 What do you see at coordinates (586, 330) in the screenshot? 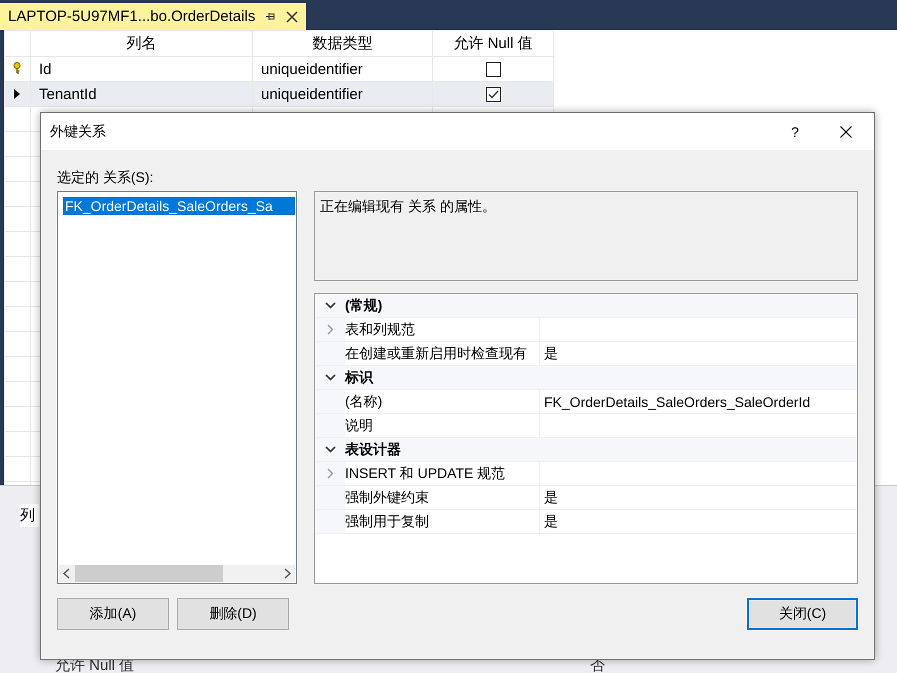
I see `property-row: 表和列规范` at bounding box center [586, 330].